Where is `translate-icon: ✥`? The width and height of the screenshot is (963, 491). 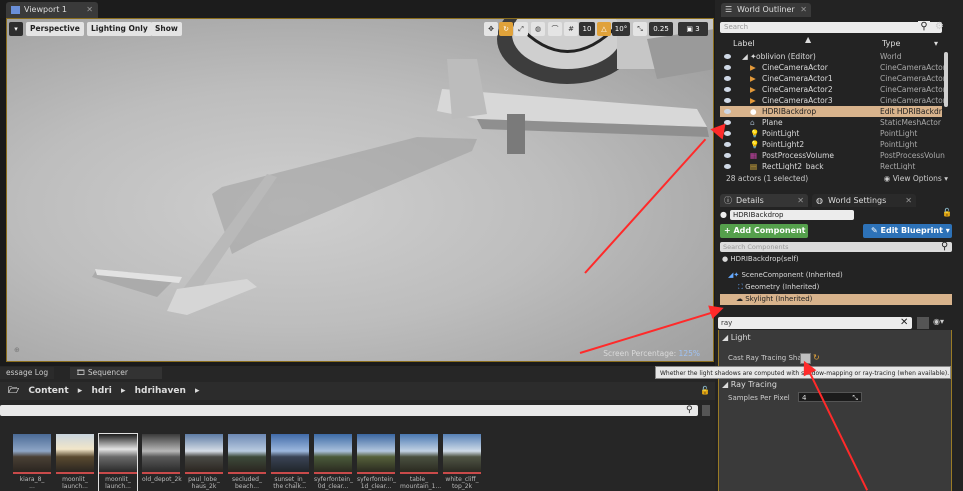 translate-icon: ✥ is located at coordinates (491, 29).